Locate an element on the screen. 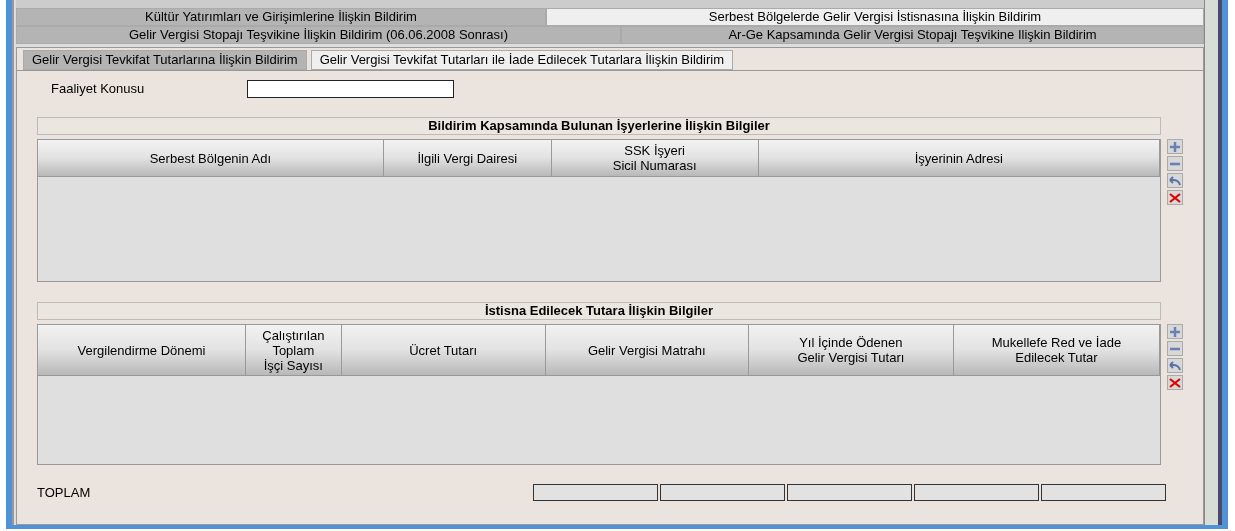 Image resolution: width=1235 pixels, height=531 pixels. input-field is located at coordinates (350, 89).